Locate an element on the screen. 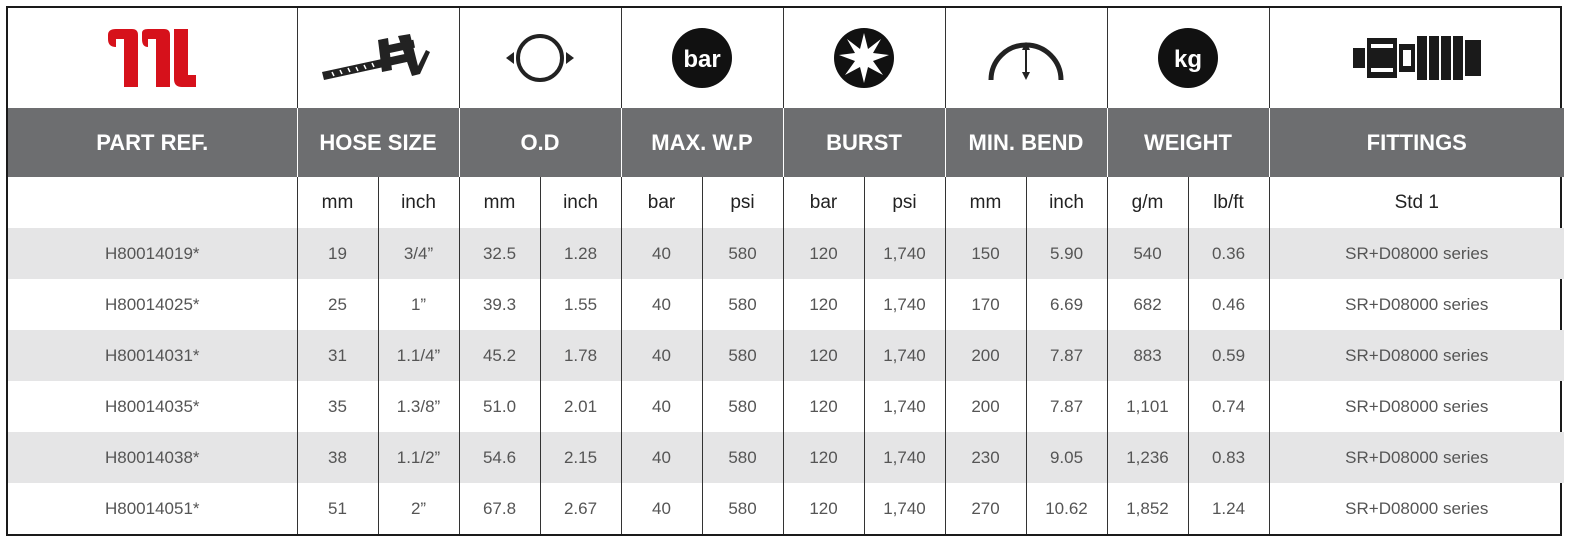 This screenshot has height=541, width=1572. cell-bend-inch: 7.87 is located at coordinates (1067, 406).